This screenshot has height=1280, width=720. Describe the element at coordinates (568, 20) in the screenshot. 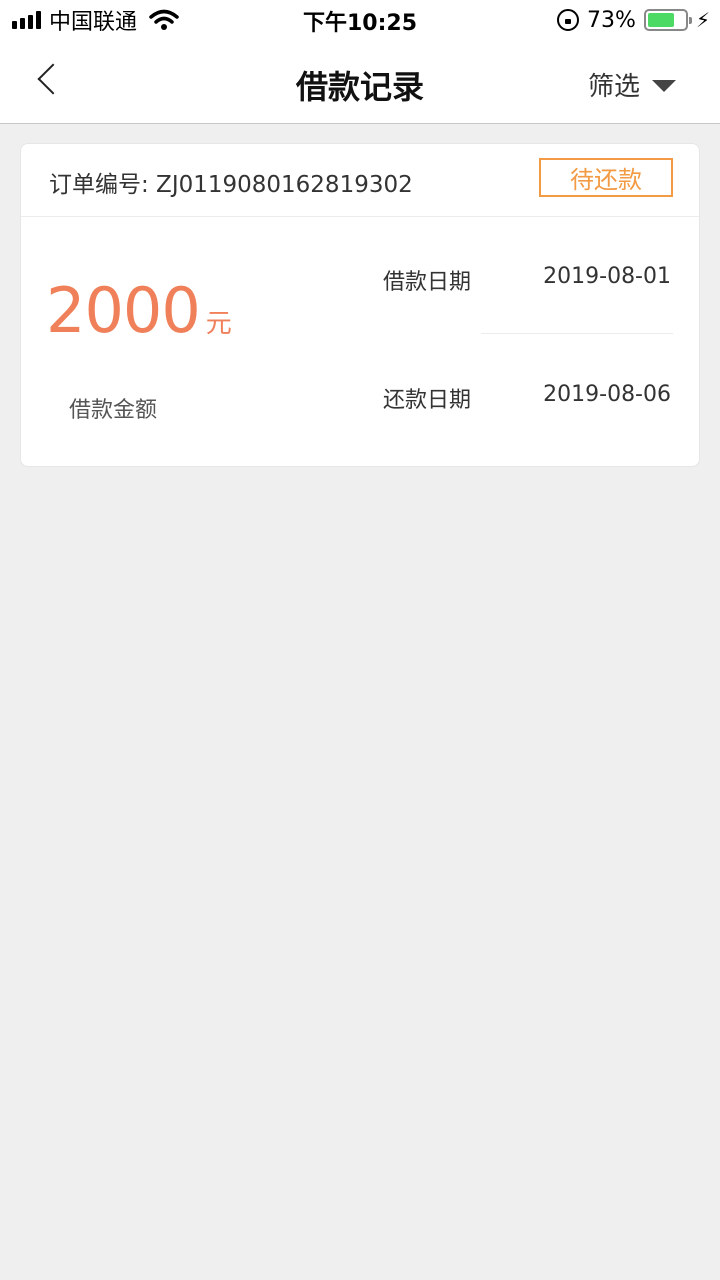

I see `rotation-lock-icon` at that location.